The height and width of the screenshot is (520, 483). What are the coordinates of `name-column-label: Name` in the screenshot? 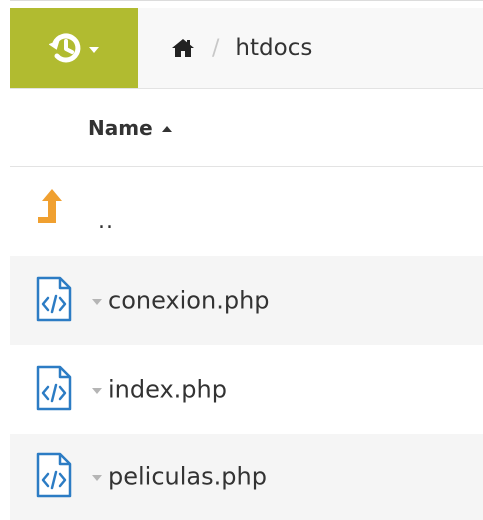 It's located at (120, 127).